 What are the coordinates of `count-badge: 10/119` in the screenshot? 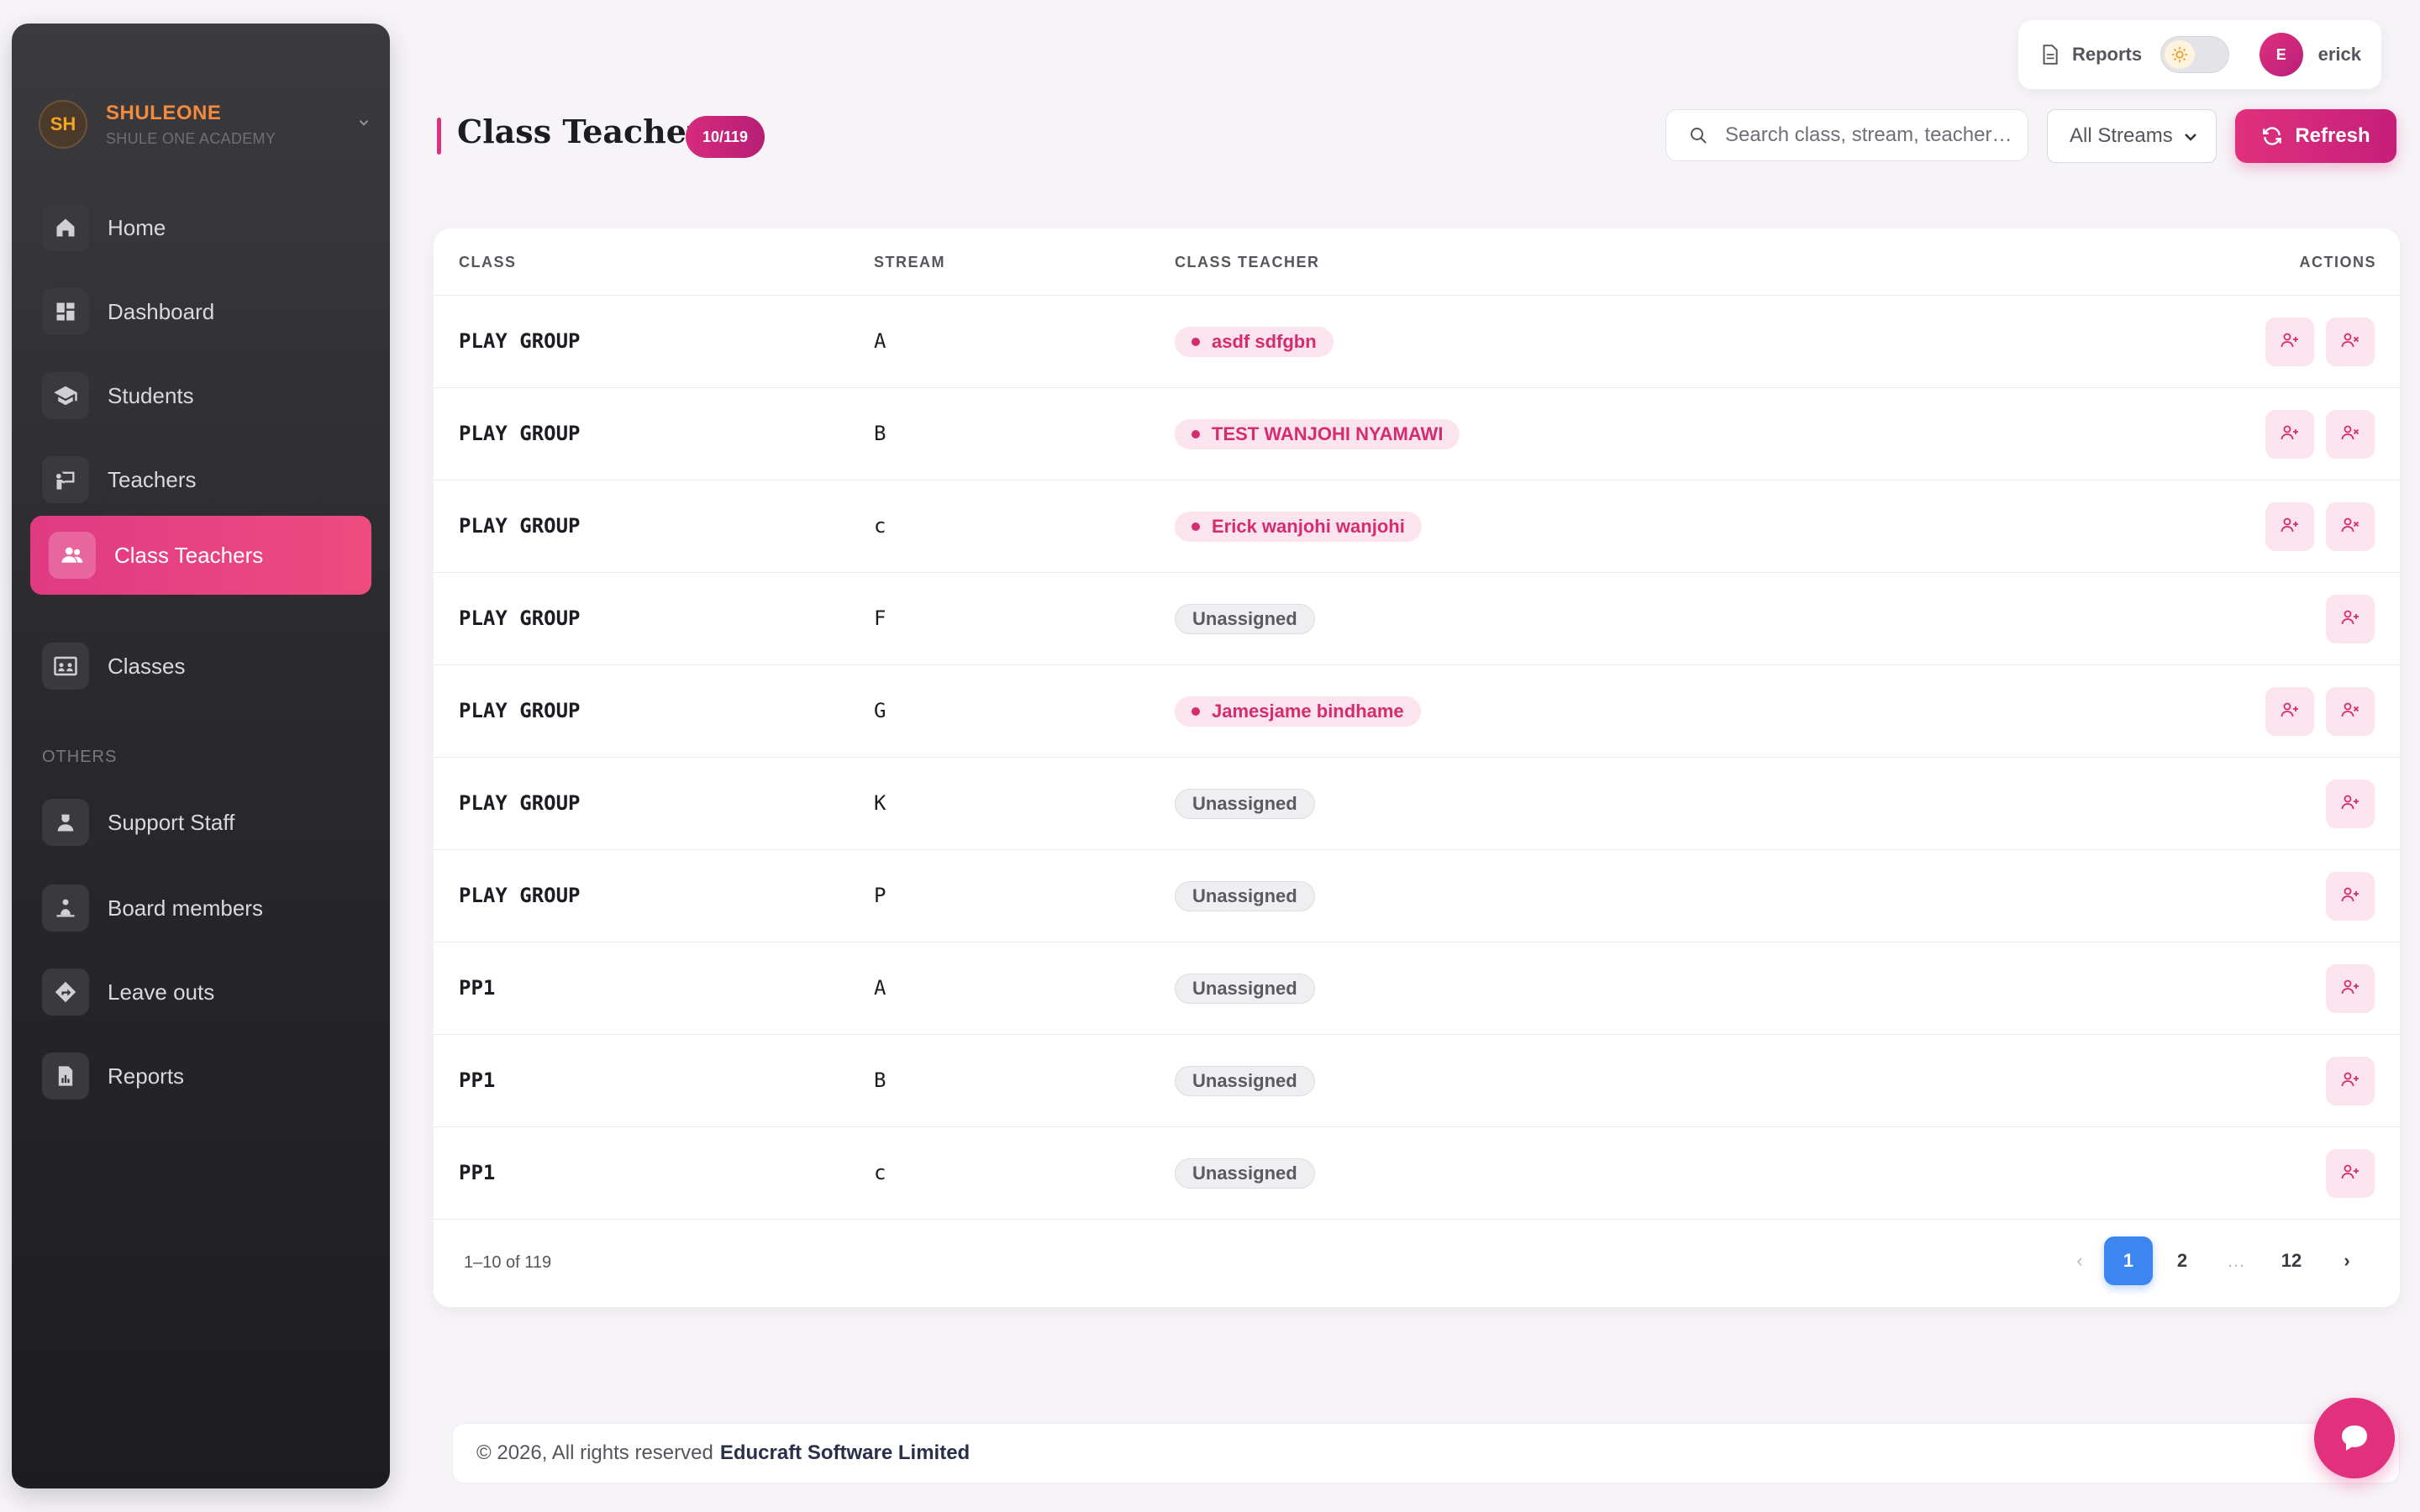 It's located at (725, 137).